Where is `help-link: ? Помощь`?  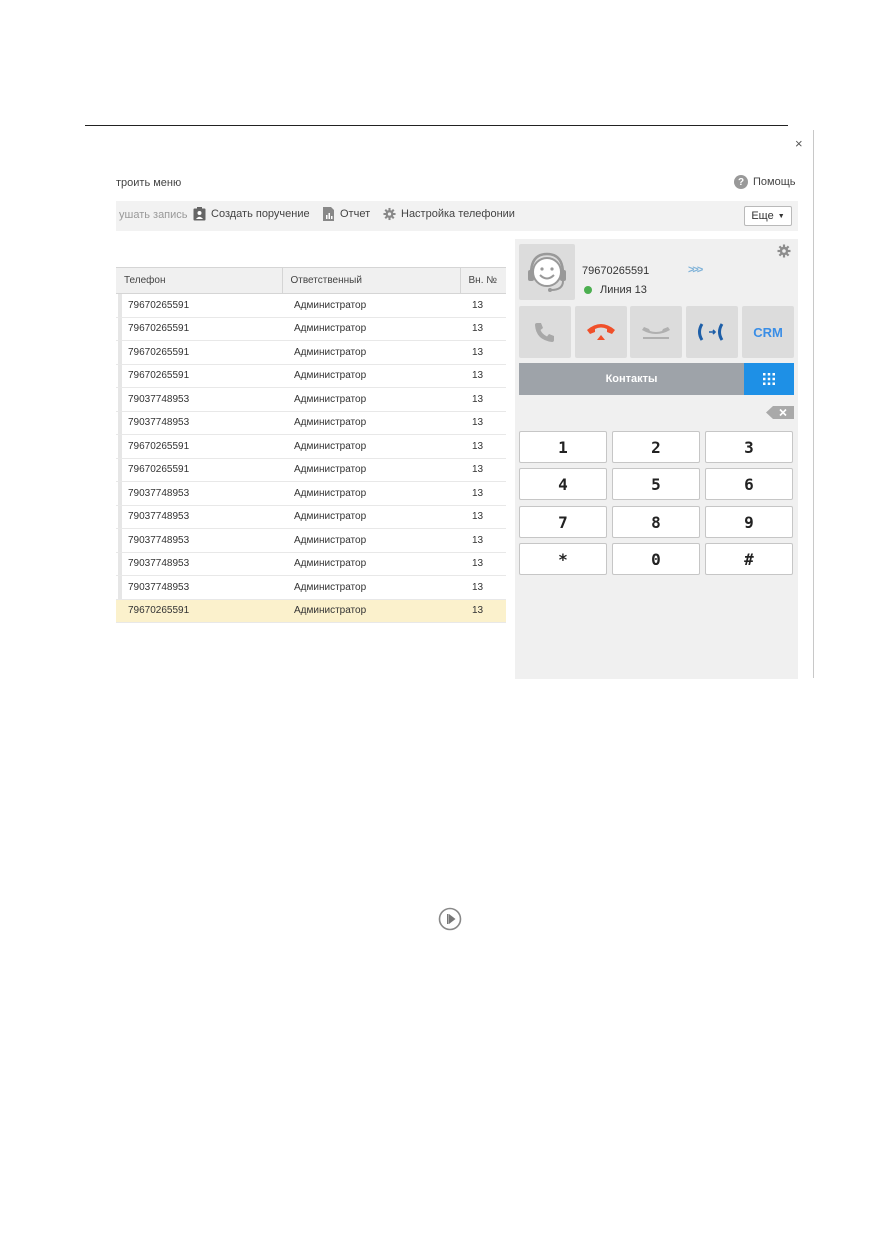
help-link: ? Помощь is located at coordinates (765, 182).